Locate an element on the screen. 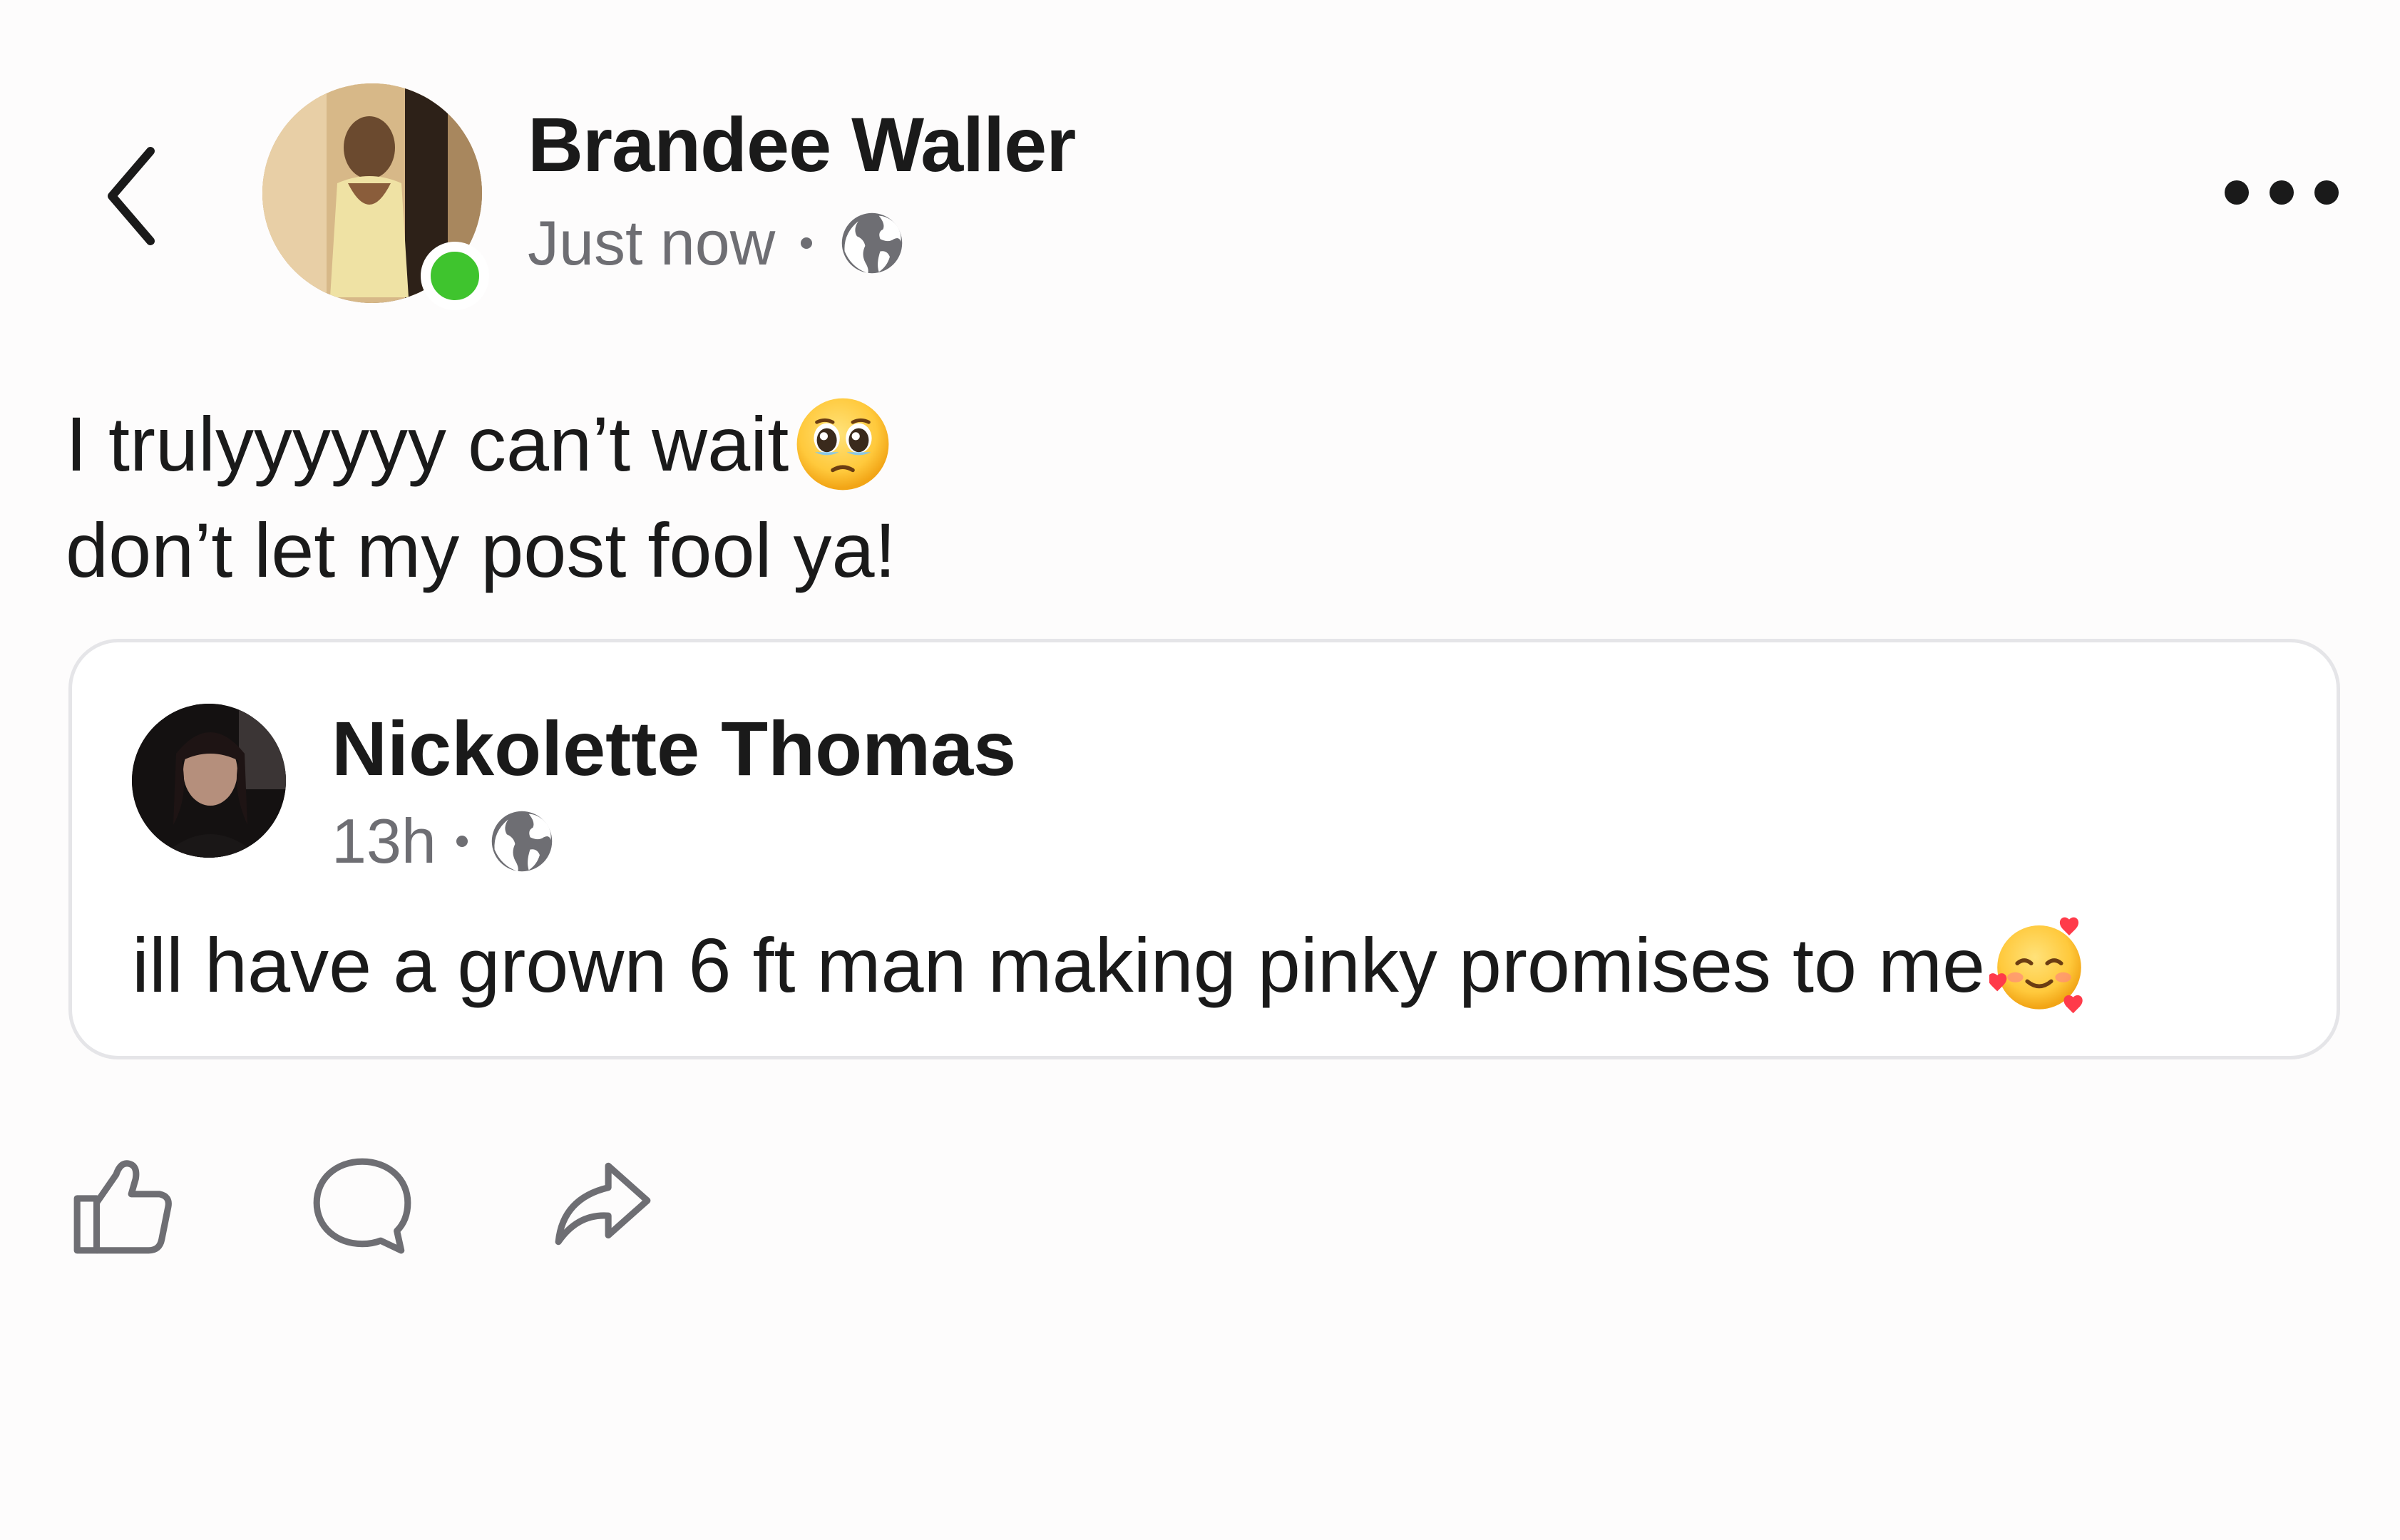  face-holding-back-tears-emoji-icon is located at coordinates (842, 445).